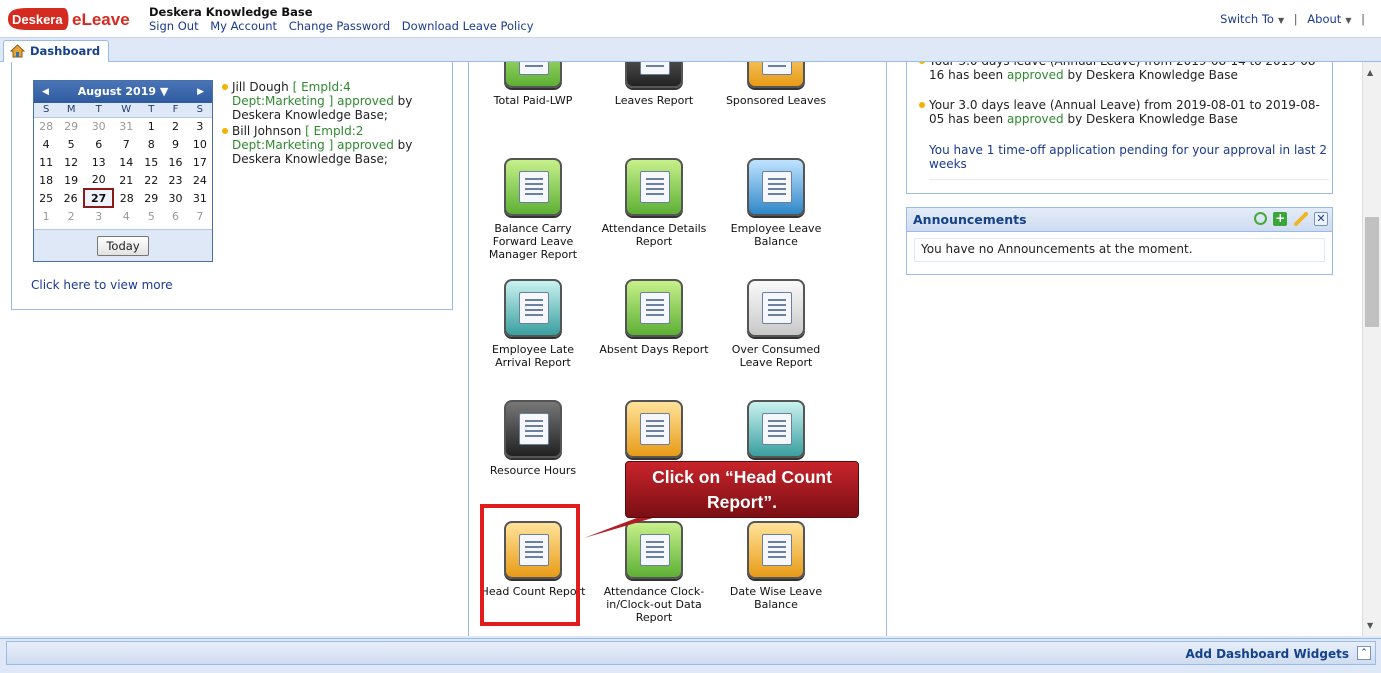 The height and width of the screenshot is (673, 1381). Describe the element at coordinates (98, 162) in the screenshot. I see `calendar-day: 13` at that location.